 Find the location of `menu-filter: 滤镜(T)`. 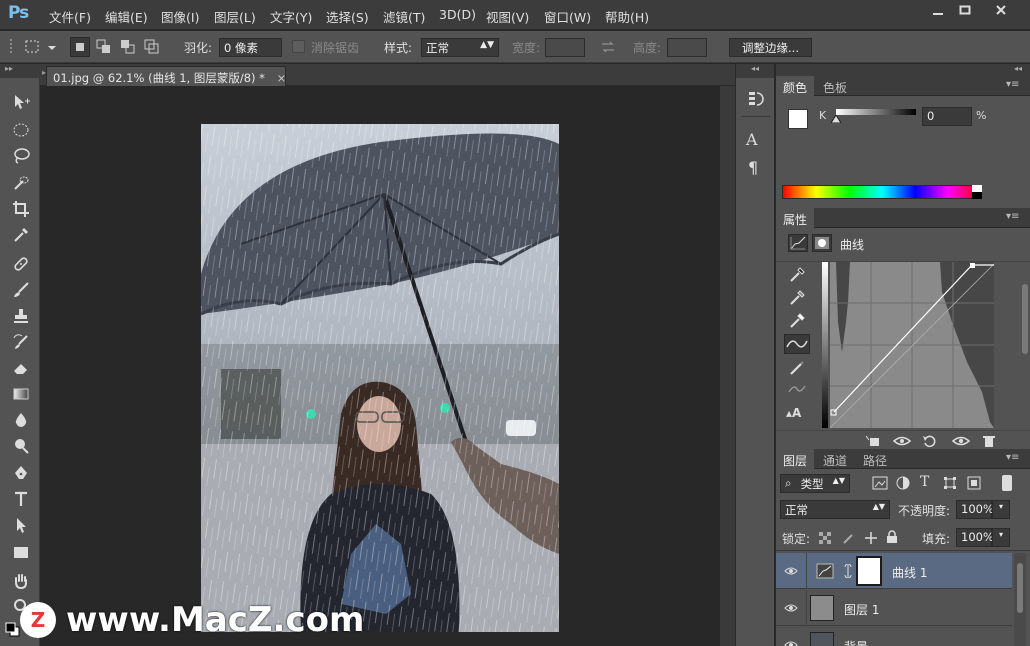

menu-filter: 滤镜(T) is located at coordinates (404, 16).